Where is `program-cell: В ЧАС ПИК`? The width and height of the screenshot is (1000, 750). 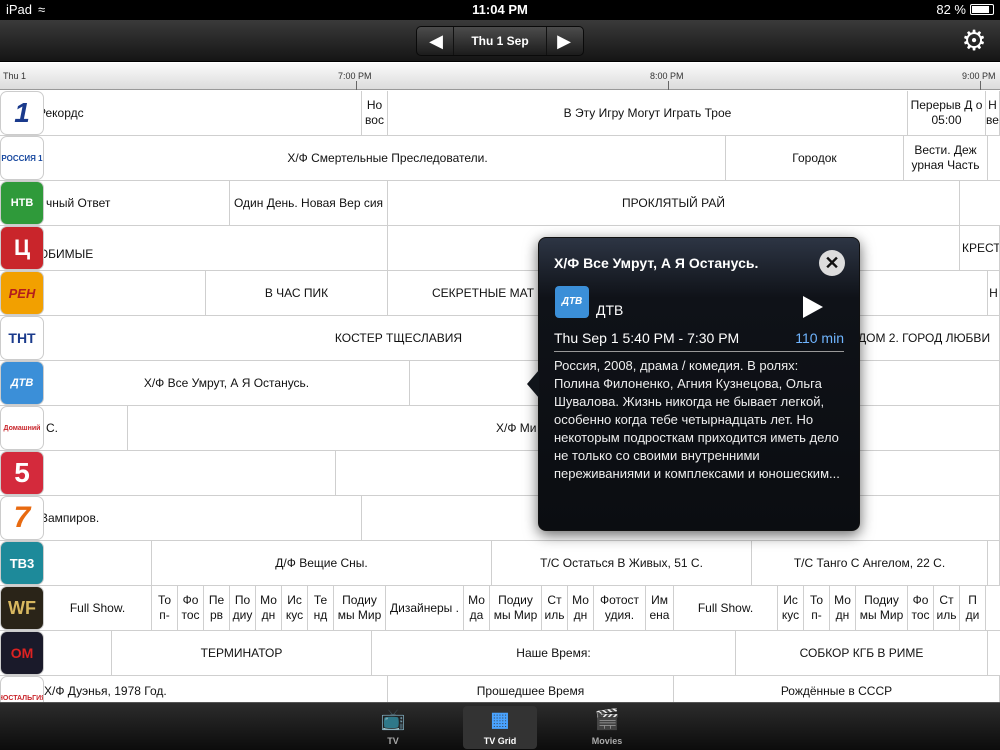 program-cell: В ЧАС ПИК is located at coordinates (297, 293).